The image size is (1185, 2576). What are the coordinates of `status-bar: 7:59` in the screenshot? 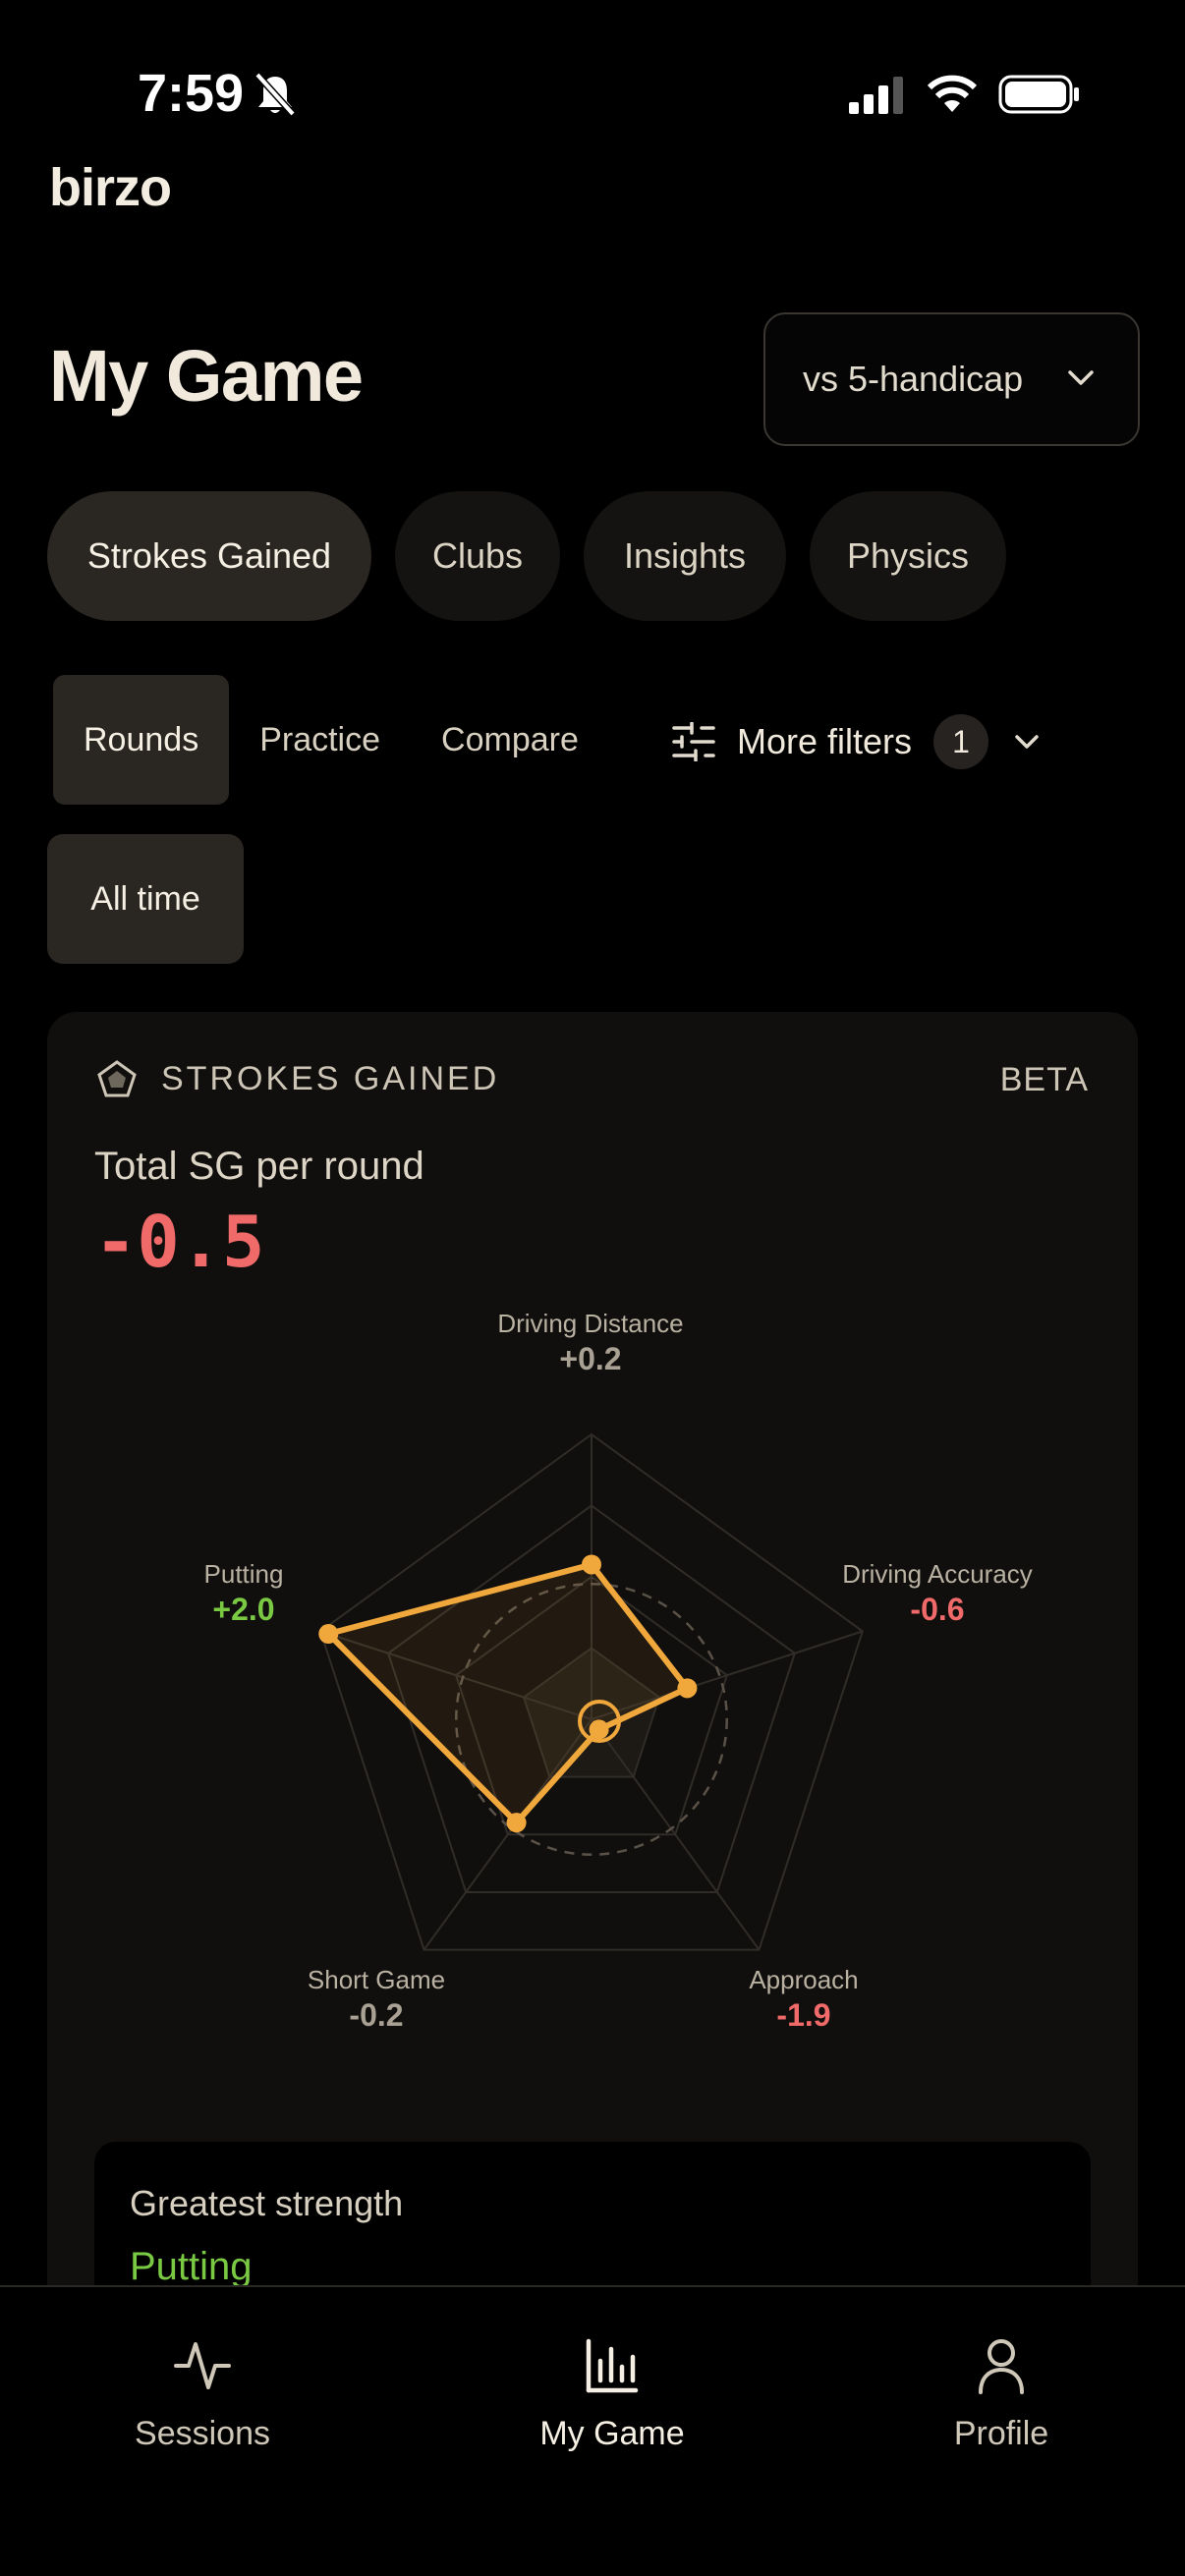 It's located at (592, 73).